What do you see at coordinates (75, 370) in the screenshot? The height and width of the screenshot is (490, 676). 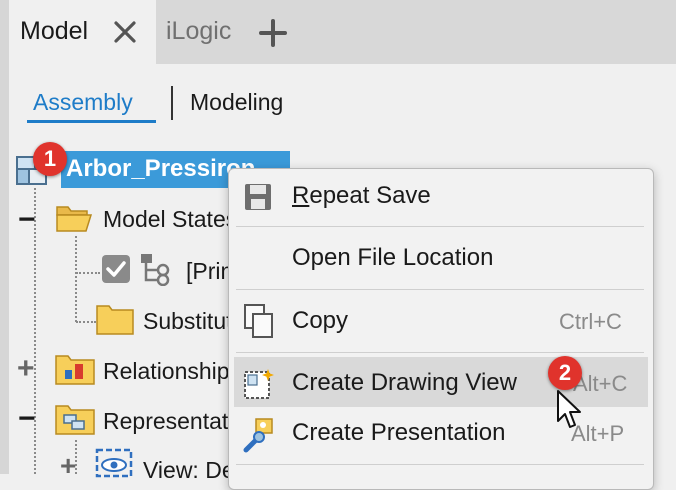 I see `relationships-folder-icon` at bounding box center [75, 370].